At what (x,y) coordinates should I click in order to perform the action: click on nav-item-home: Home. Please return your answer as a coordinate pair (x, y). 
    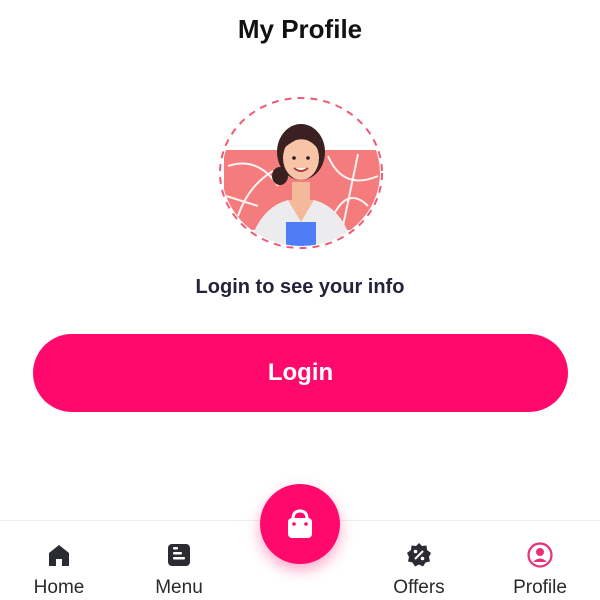
    Looking at the image, I should click on (59, 570).